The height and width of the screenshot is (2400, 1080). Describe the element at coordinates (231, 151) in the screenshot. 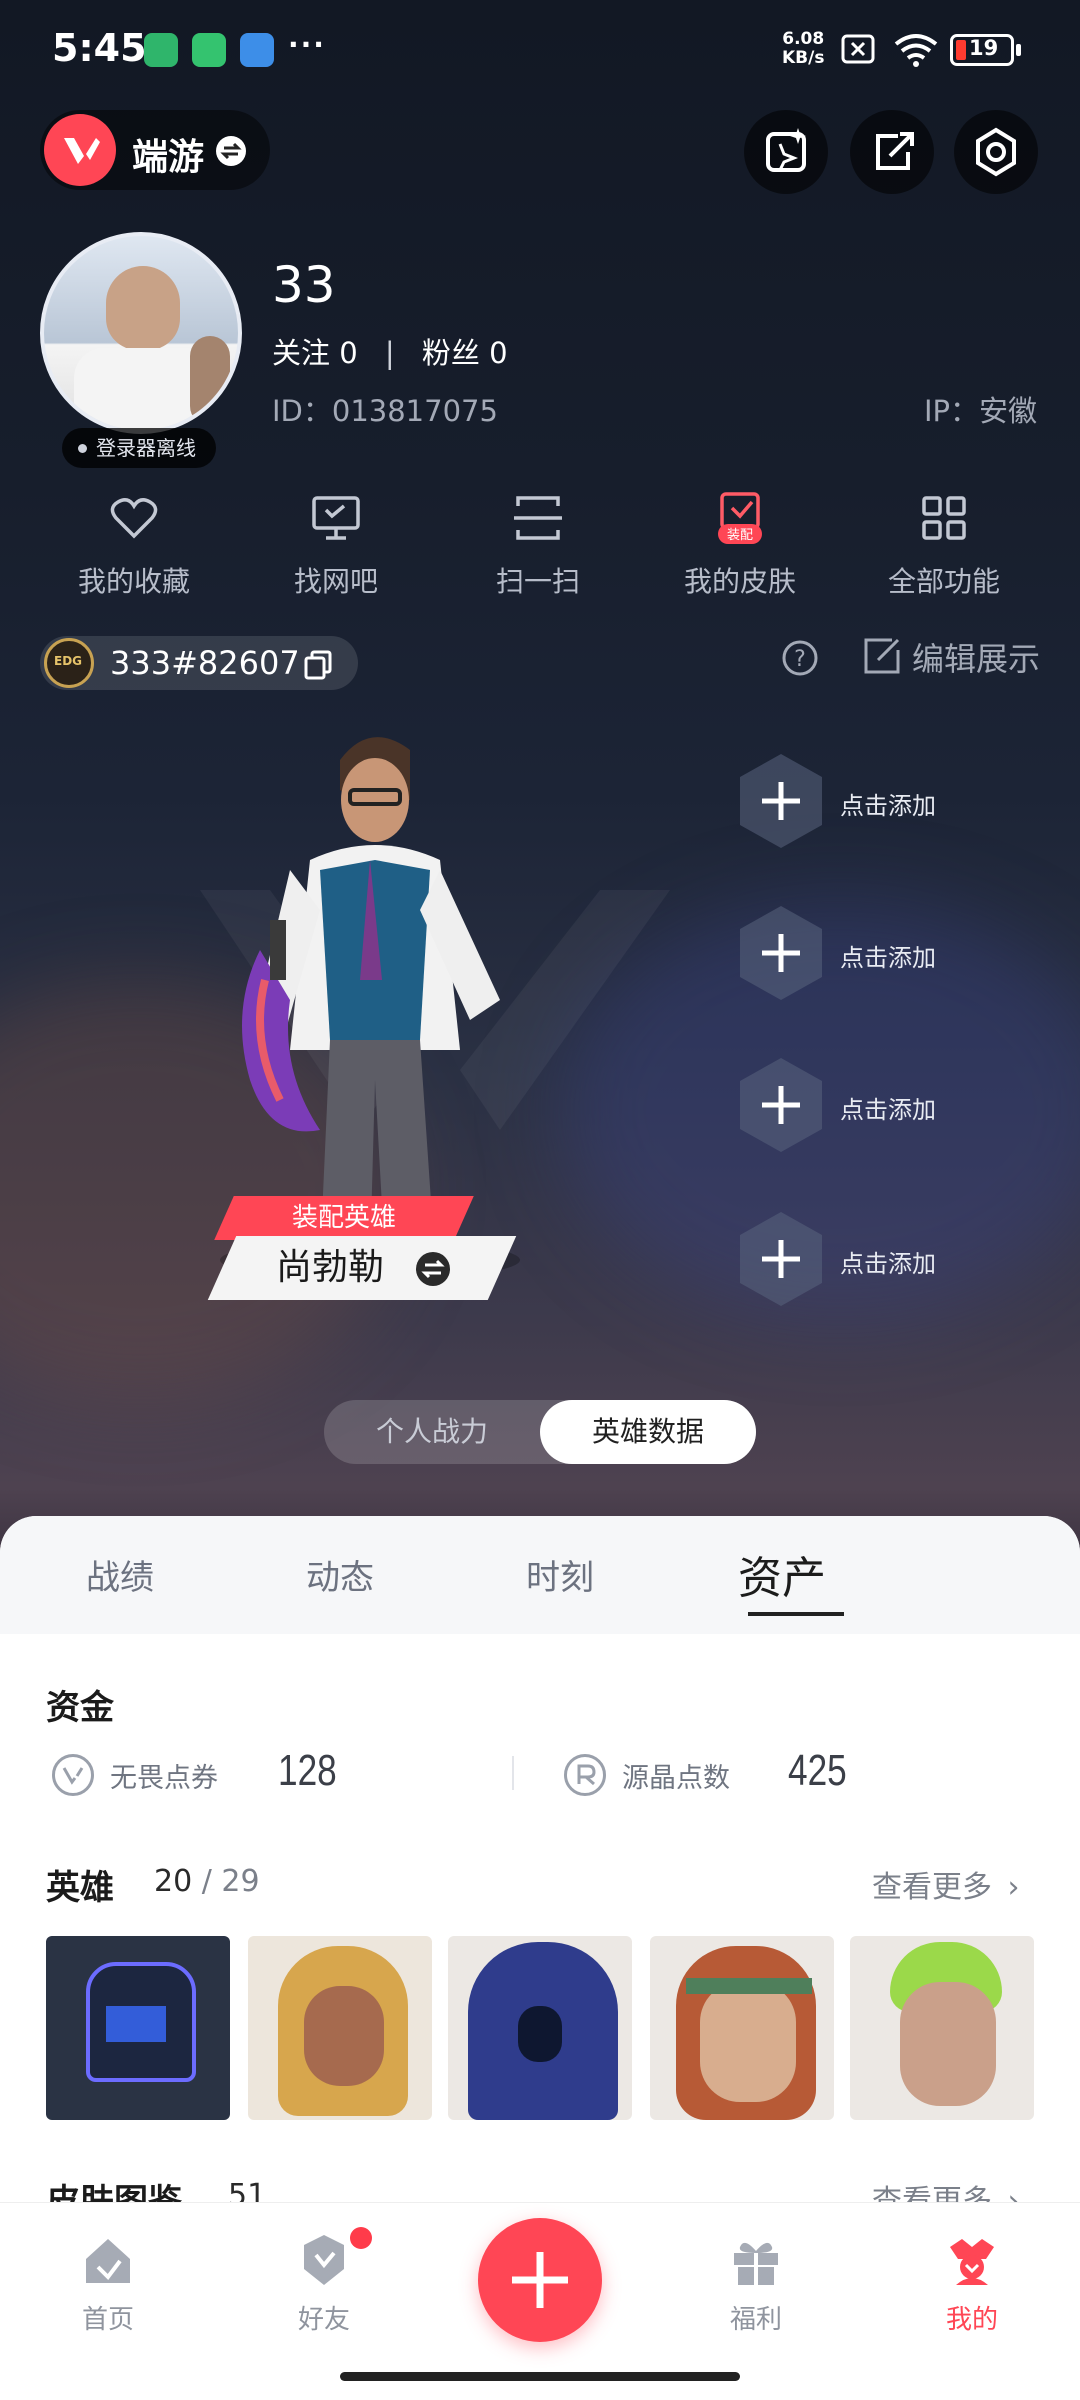

I see `switch-icon` at that location.